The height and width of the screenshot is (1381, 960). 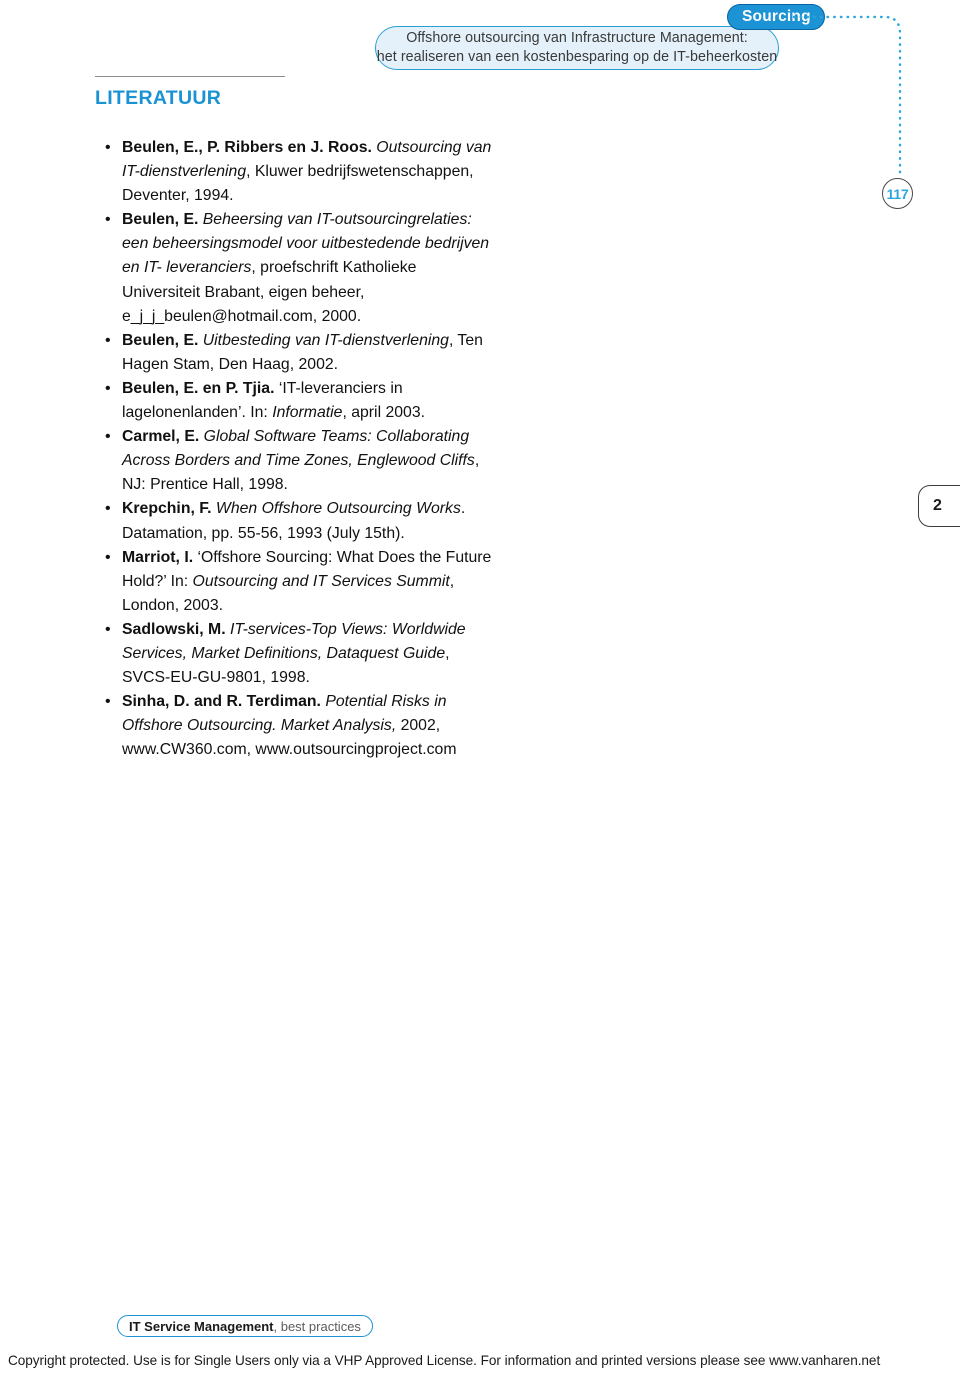 What do you see at coordinates (158, 557) in the screenshot?
I see `reference-segment: Marriot, I.` at bounding box center [158, 557].